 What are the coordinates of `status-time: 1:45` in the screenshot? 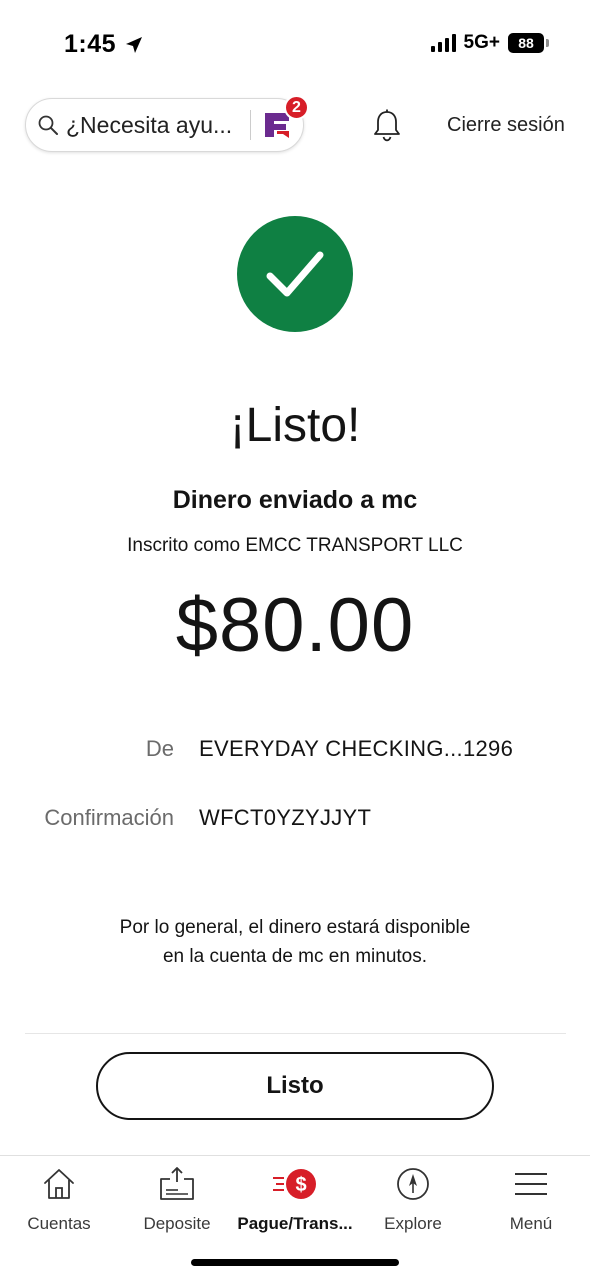 It's located at (104, 44).